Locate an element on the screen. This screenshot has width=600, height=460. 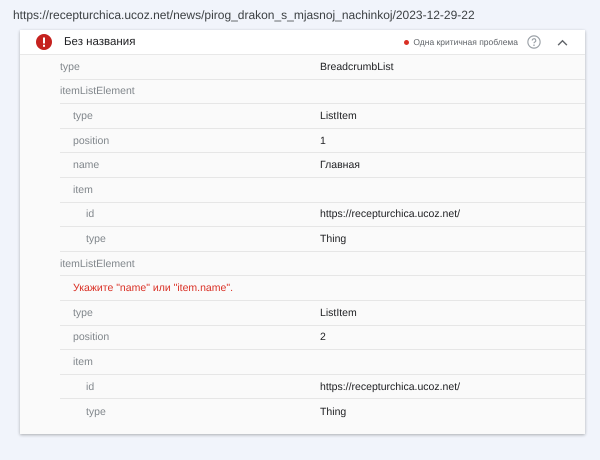
error-icon is located at coordinates (44, 42).